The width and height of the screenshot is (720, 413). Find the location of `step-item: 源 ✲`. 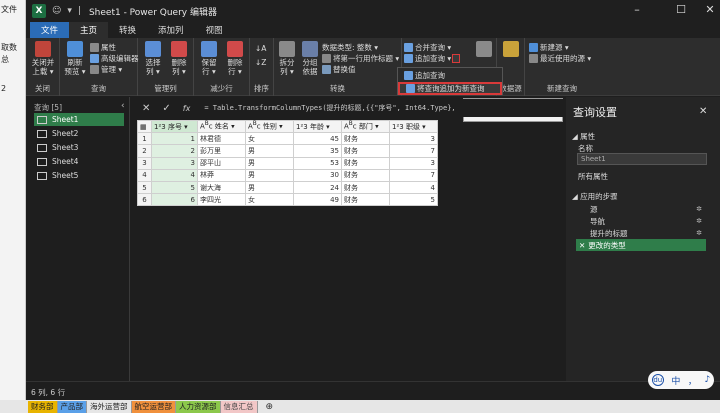

step-item: 源 ✲ is located at coordinates (641, 209).